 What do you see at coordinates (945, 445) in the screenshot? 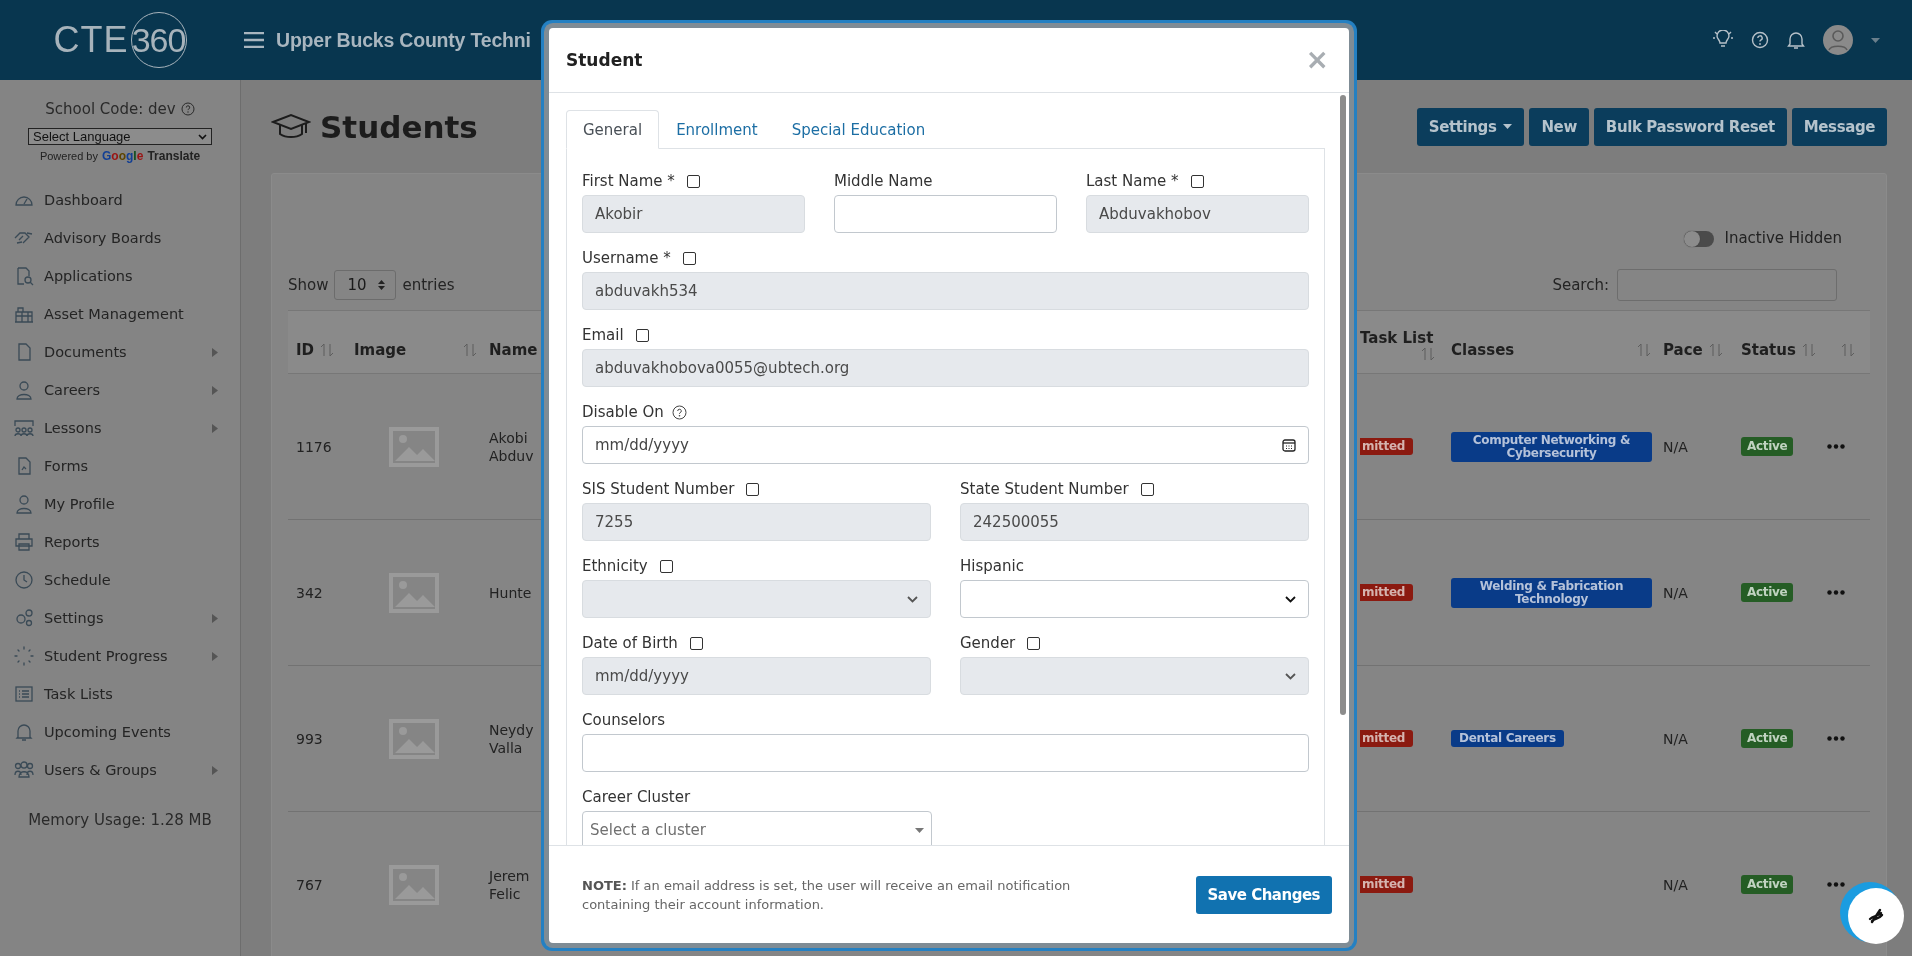
I see `date-field: mm/dd/yyyy` at bounding box center [945, 445].